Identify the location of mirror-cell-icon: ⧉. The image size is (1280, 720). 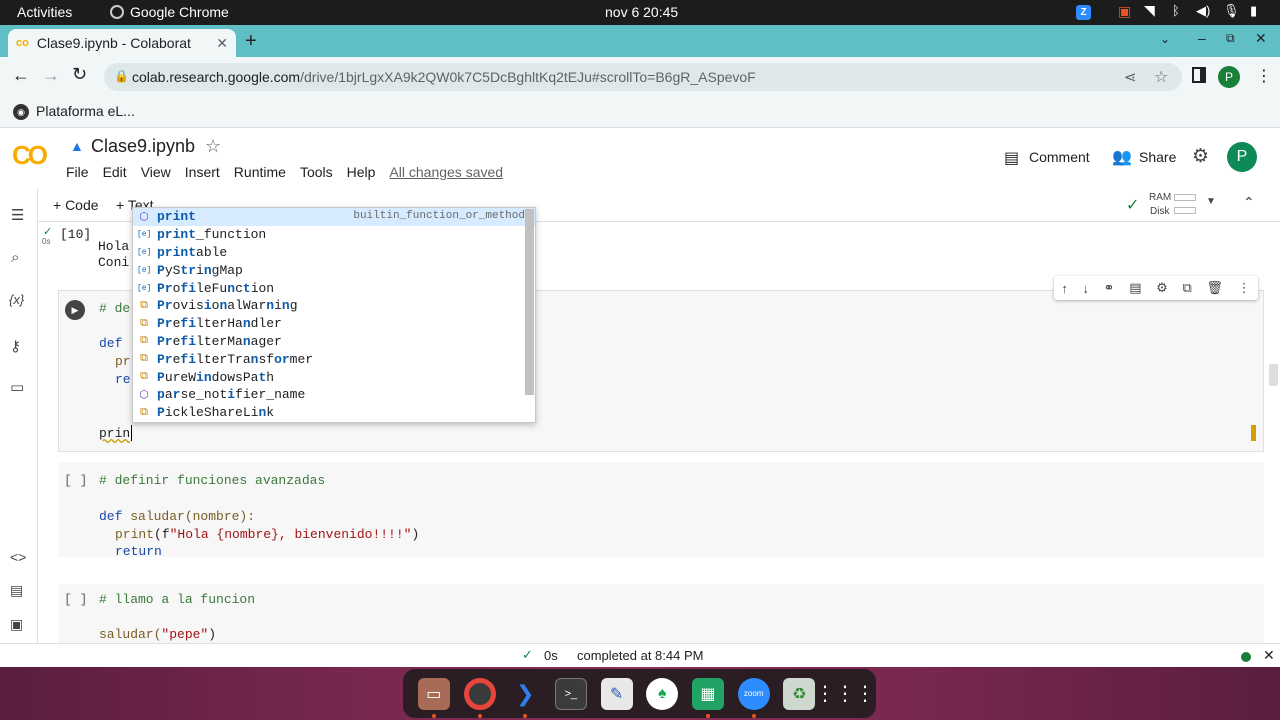
(1186, 288).